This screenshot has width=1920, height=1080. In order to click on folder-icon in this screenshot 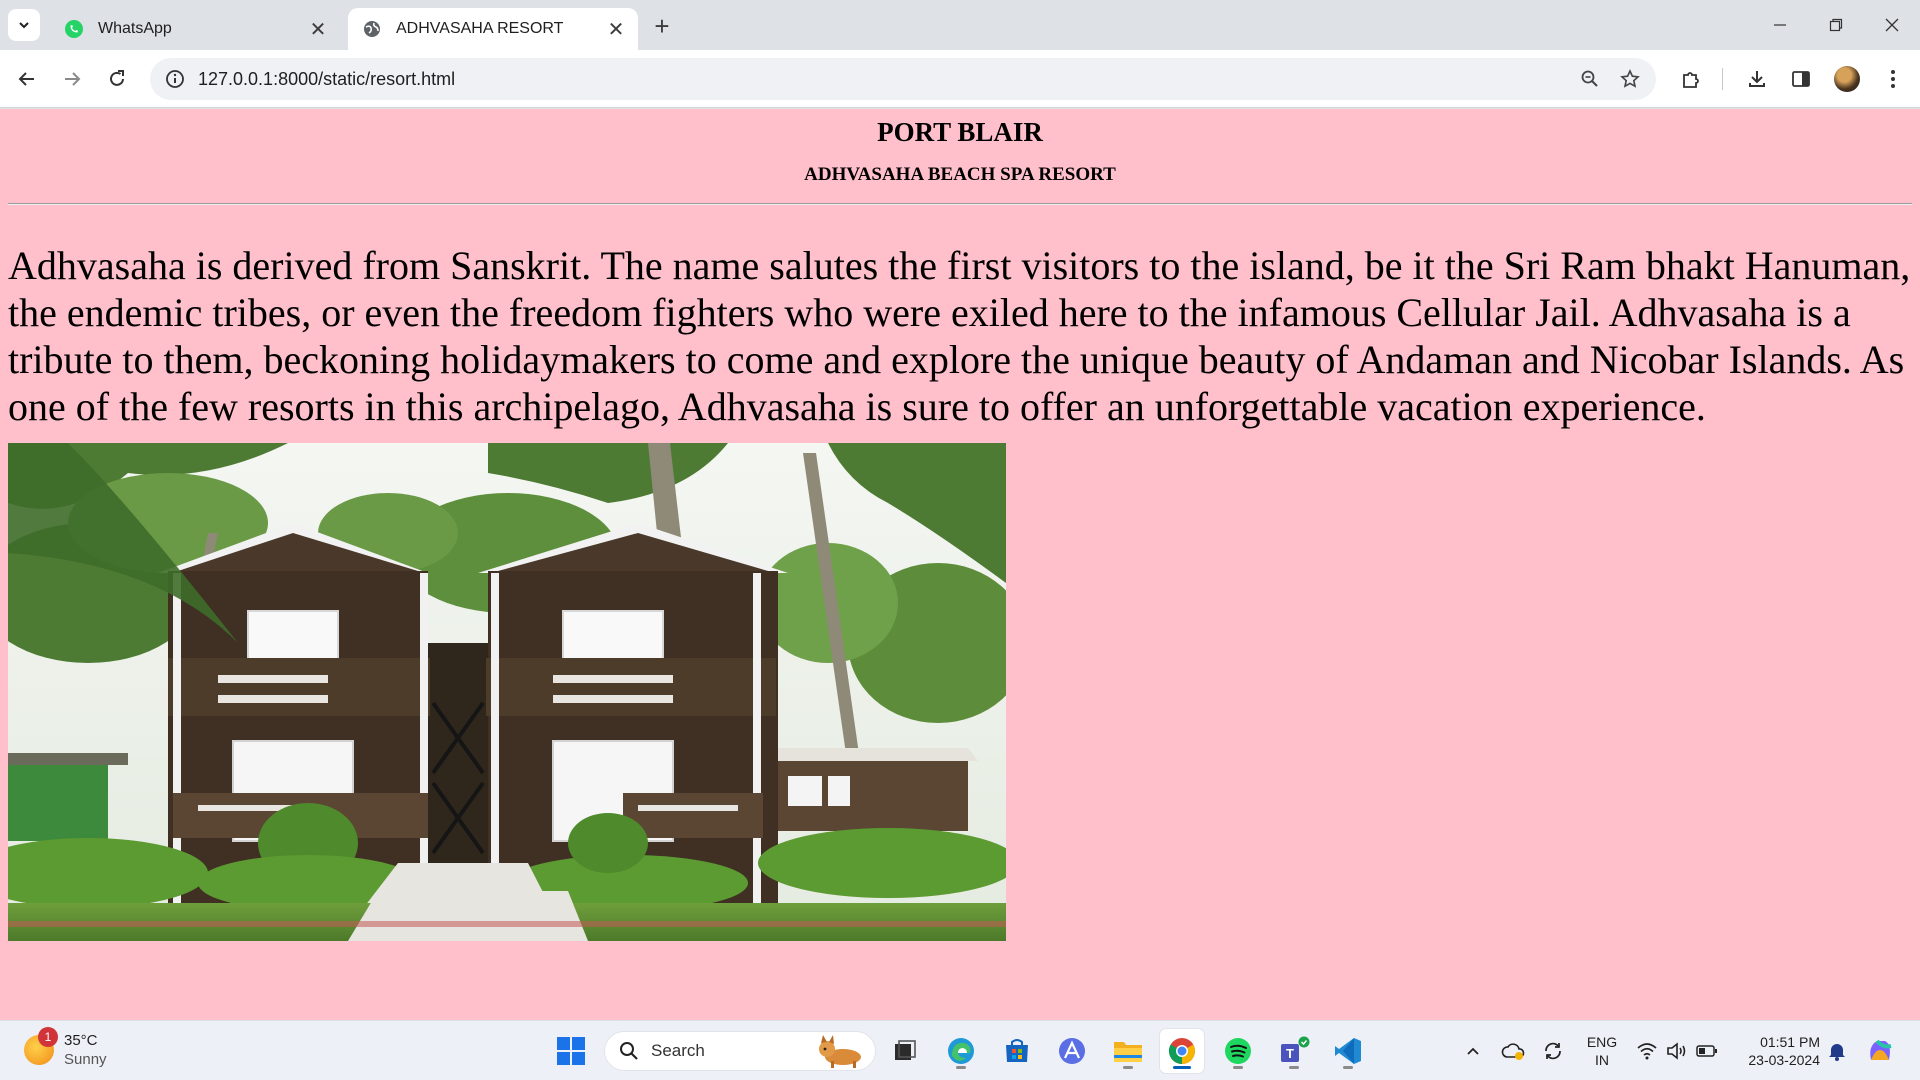, I will do `click(1128, 1052)`.